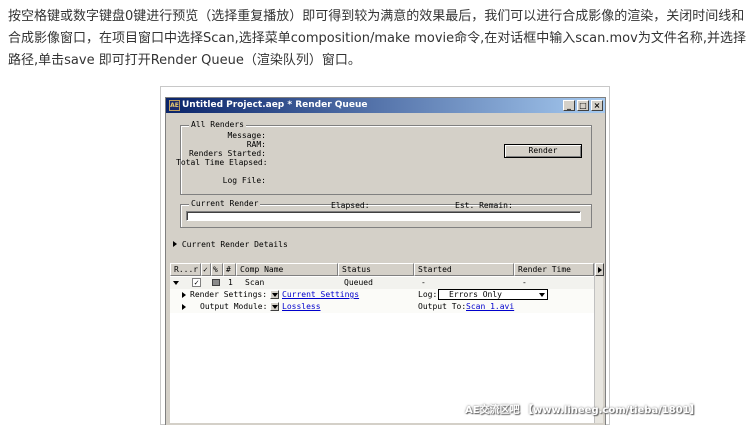  Describe the element at coordinates (442, 306) in the screenshot. I see `output-to-label: Output To:` at that location.